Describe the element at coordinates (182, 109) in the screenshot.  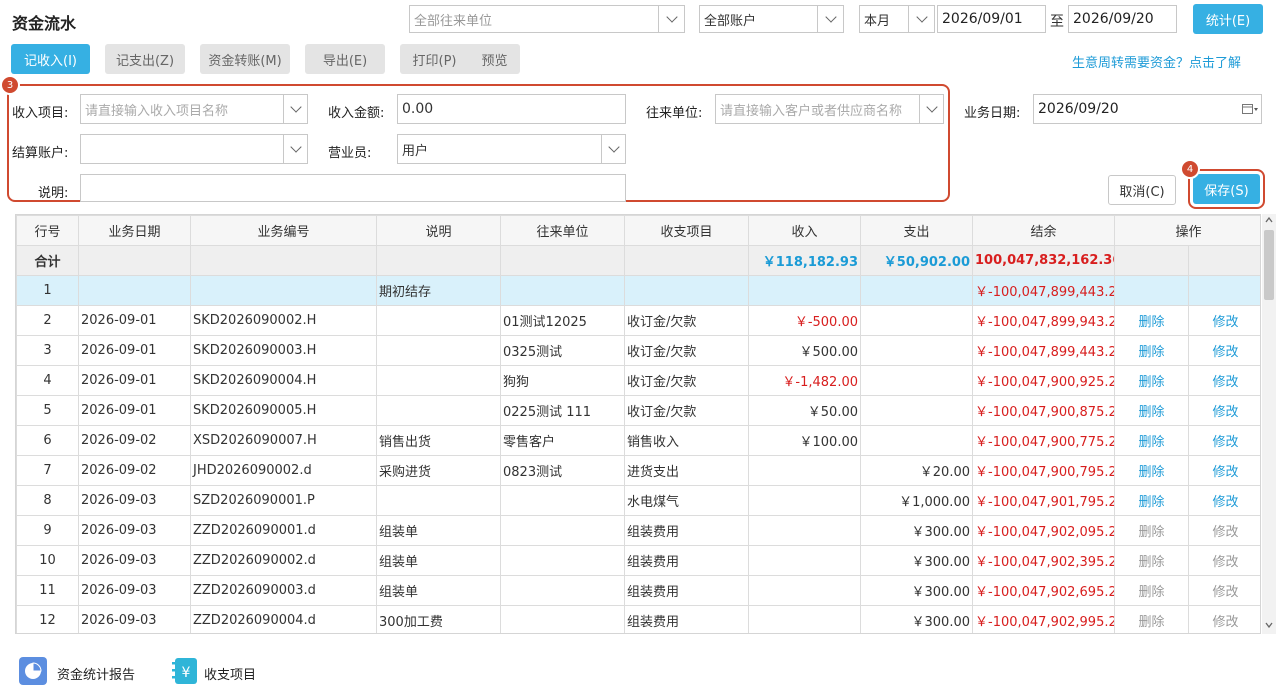
I see `income-item-input: 请直接输入收入项目名称` at that location.